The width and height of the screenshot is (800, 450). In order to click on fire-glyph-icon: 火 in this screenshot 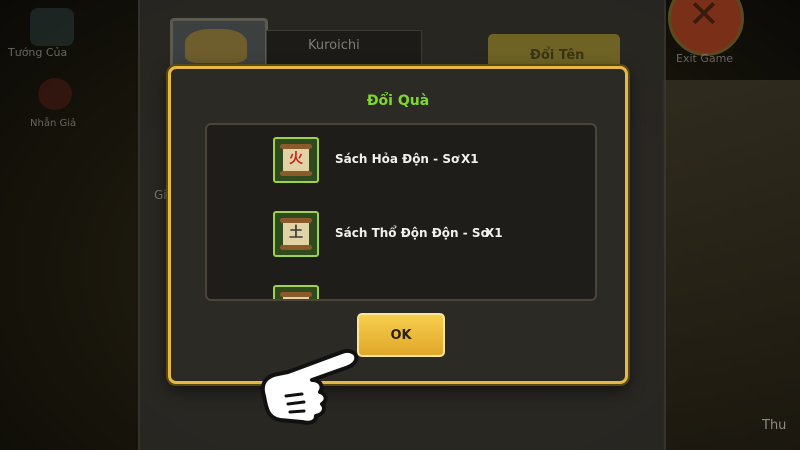, I will do `click(296, 159)`.